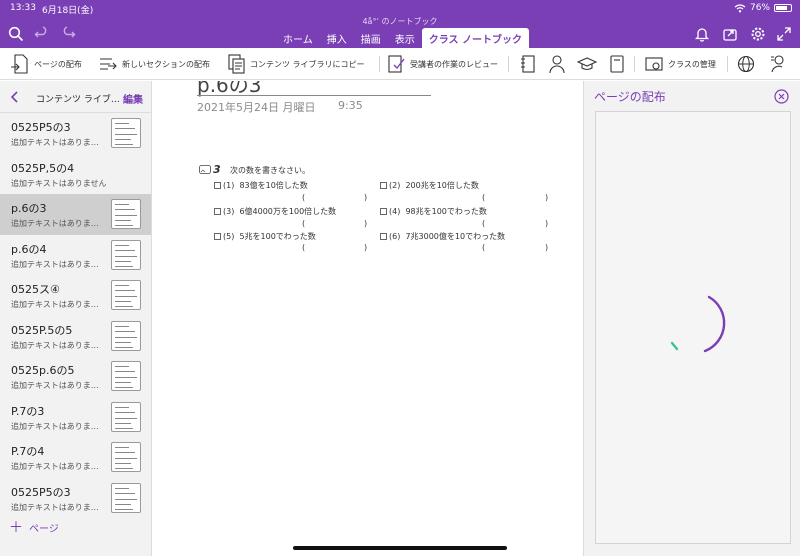 Image resolution: width=800 pixels, height=556 pixels. I want to click on tab-view: 表示, so click(405, 38).